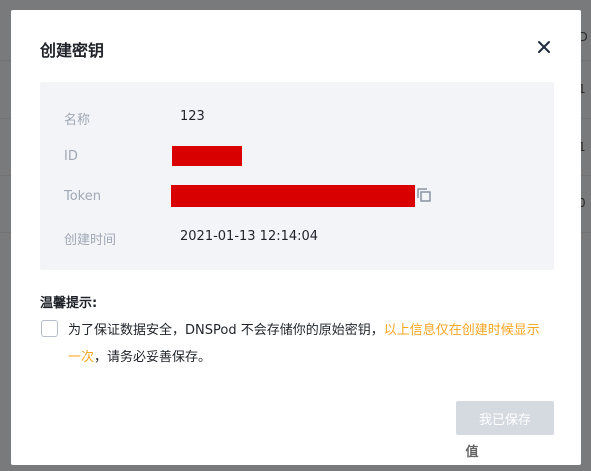  What do you see at coordinates (71, 156) in the screenshot?
I see `id-label: ID` at bounding box center [71, 156].